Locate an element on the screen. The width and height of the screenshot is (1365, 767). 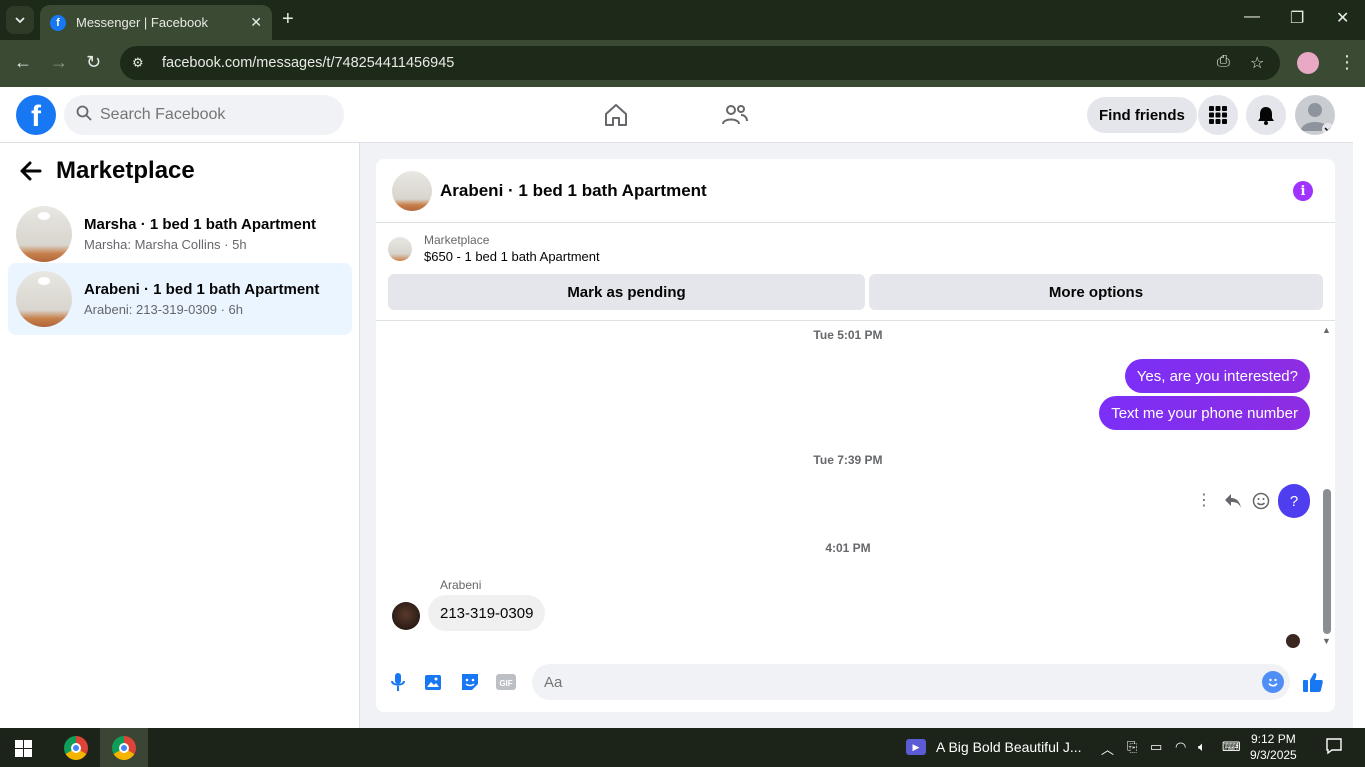
back-arrow-icon is located at coordinates (31, 174).